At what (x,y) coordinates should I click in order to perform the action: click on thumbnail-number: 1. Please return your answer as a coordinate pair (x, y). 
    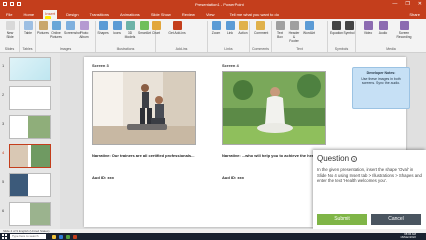
    Looking at the image, I should click on (3, 65).